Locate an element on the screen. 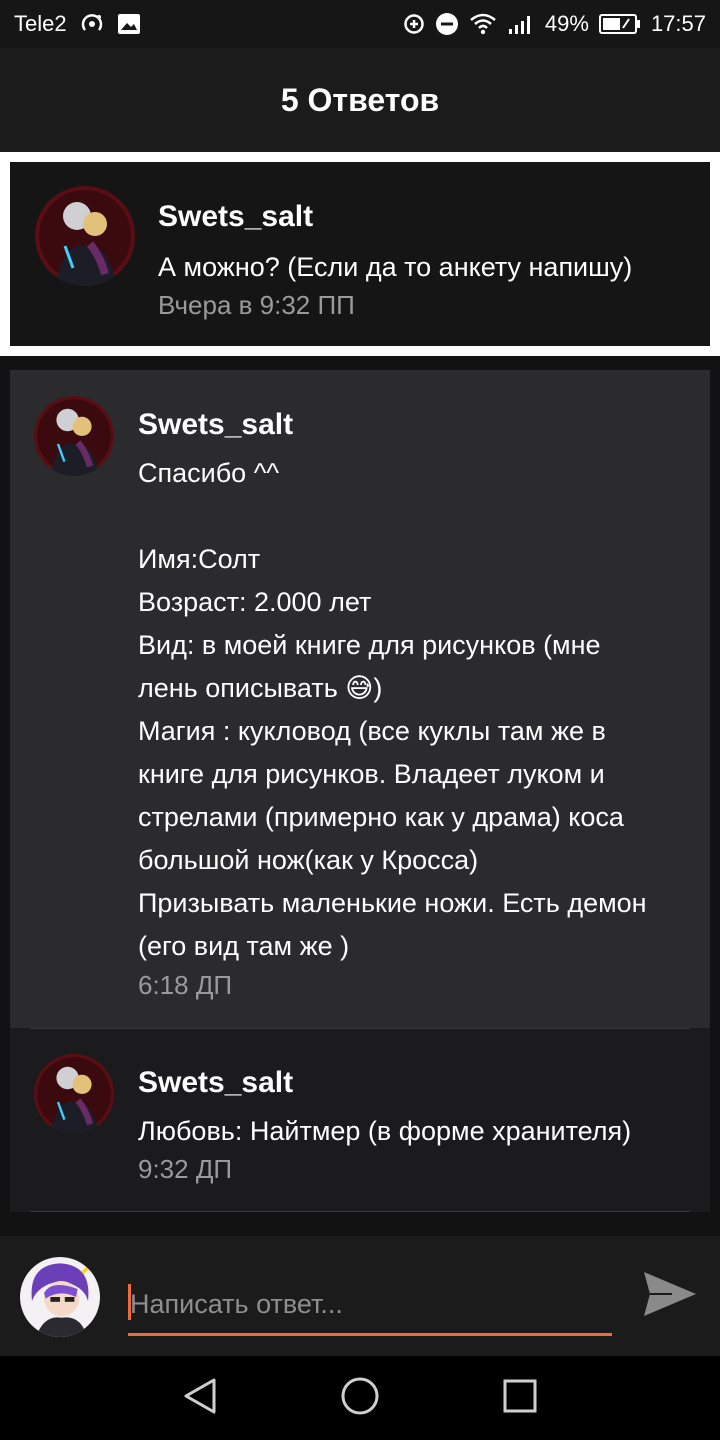 The height and width of the screenshot is (1440, 720). wifi-icon is located at coordinates (483, 24).